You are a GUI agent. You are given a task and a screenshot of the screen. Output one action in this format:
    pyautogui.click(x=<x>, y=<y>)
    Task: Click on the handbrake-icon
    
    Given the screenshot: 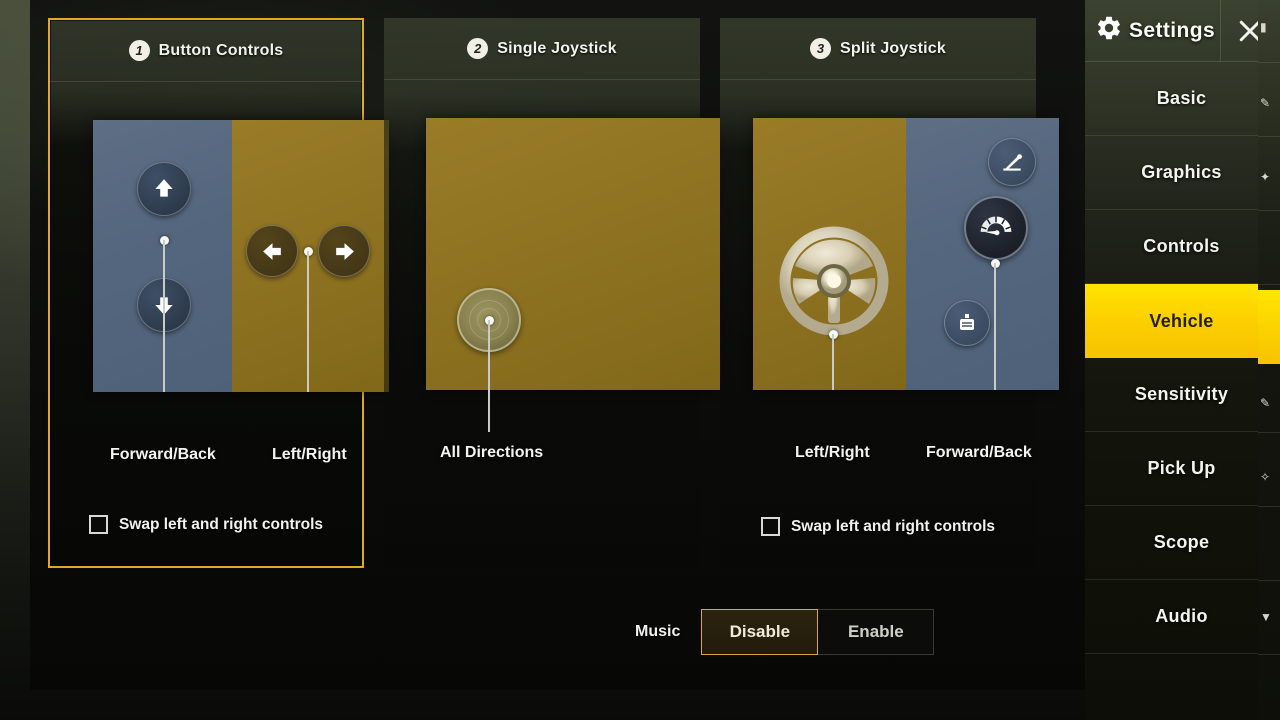 What is the action you would take?
    pyautogui.click(x=1012, y=162)
    